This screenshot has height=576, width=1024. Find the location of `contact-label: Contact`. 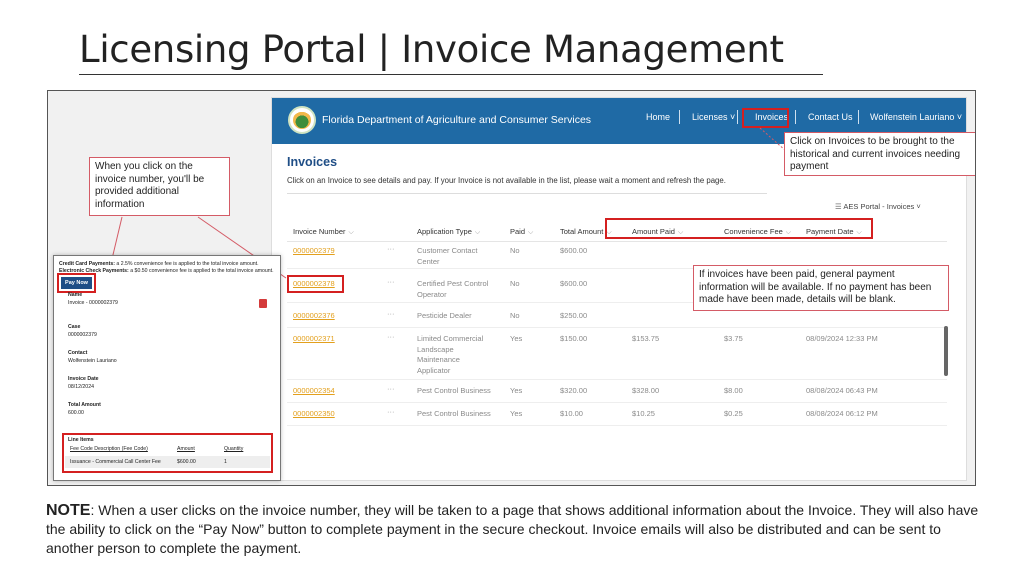

contact-label: Contact is located at coordinates (78, 353).